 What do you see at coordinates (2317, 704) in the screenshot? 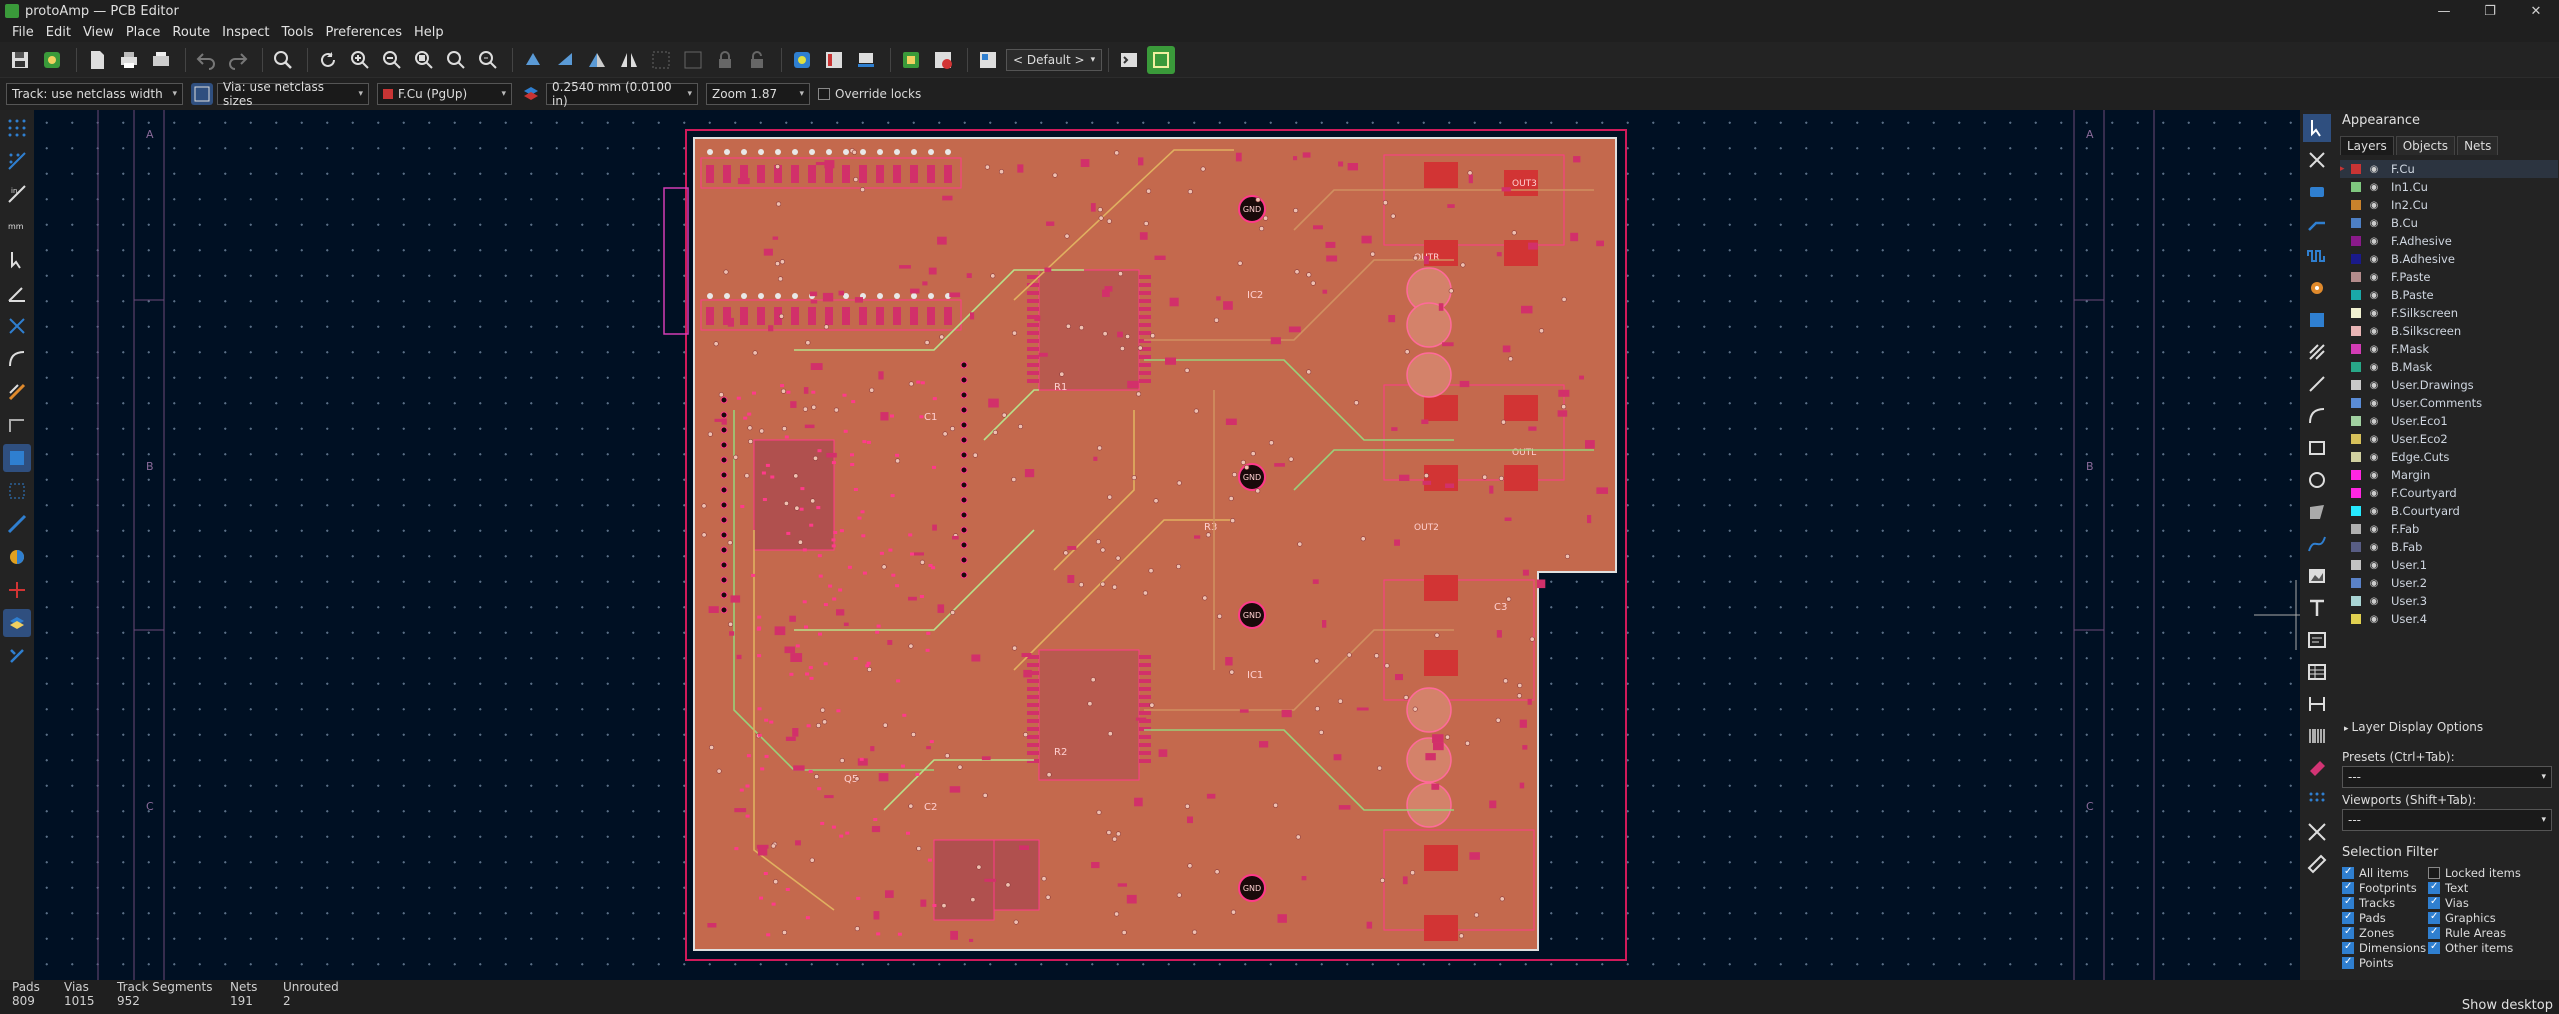
I see `add-dimension-icon` at bounding box center [2317, 704].